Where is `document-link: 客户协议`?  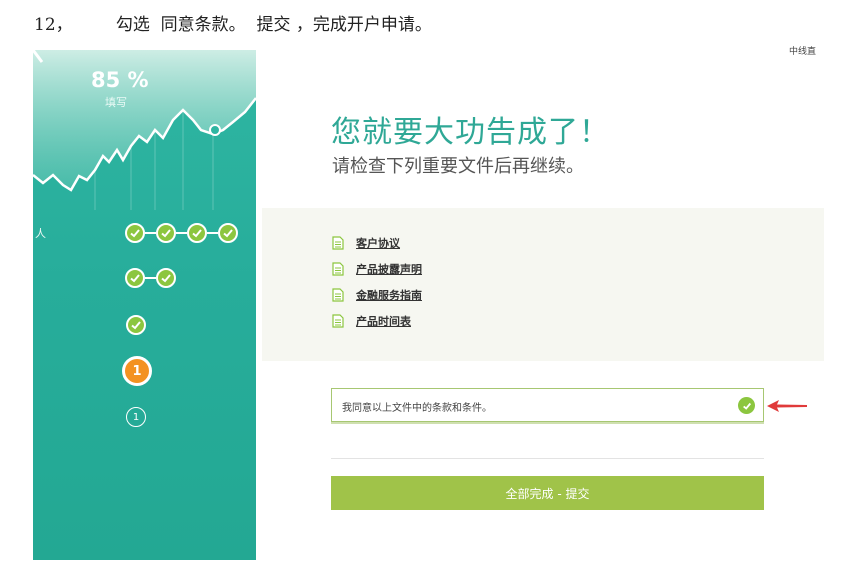
document-link: 客户协议 is located at coordinates (378, 243).